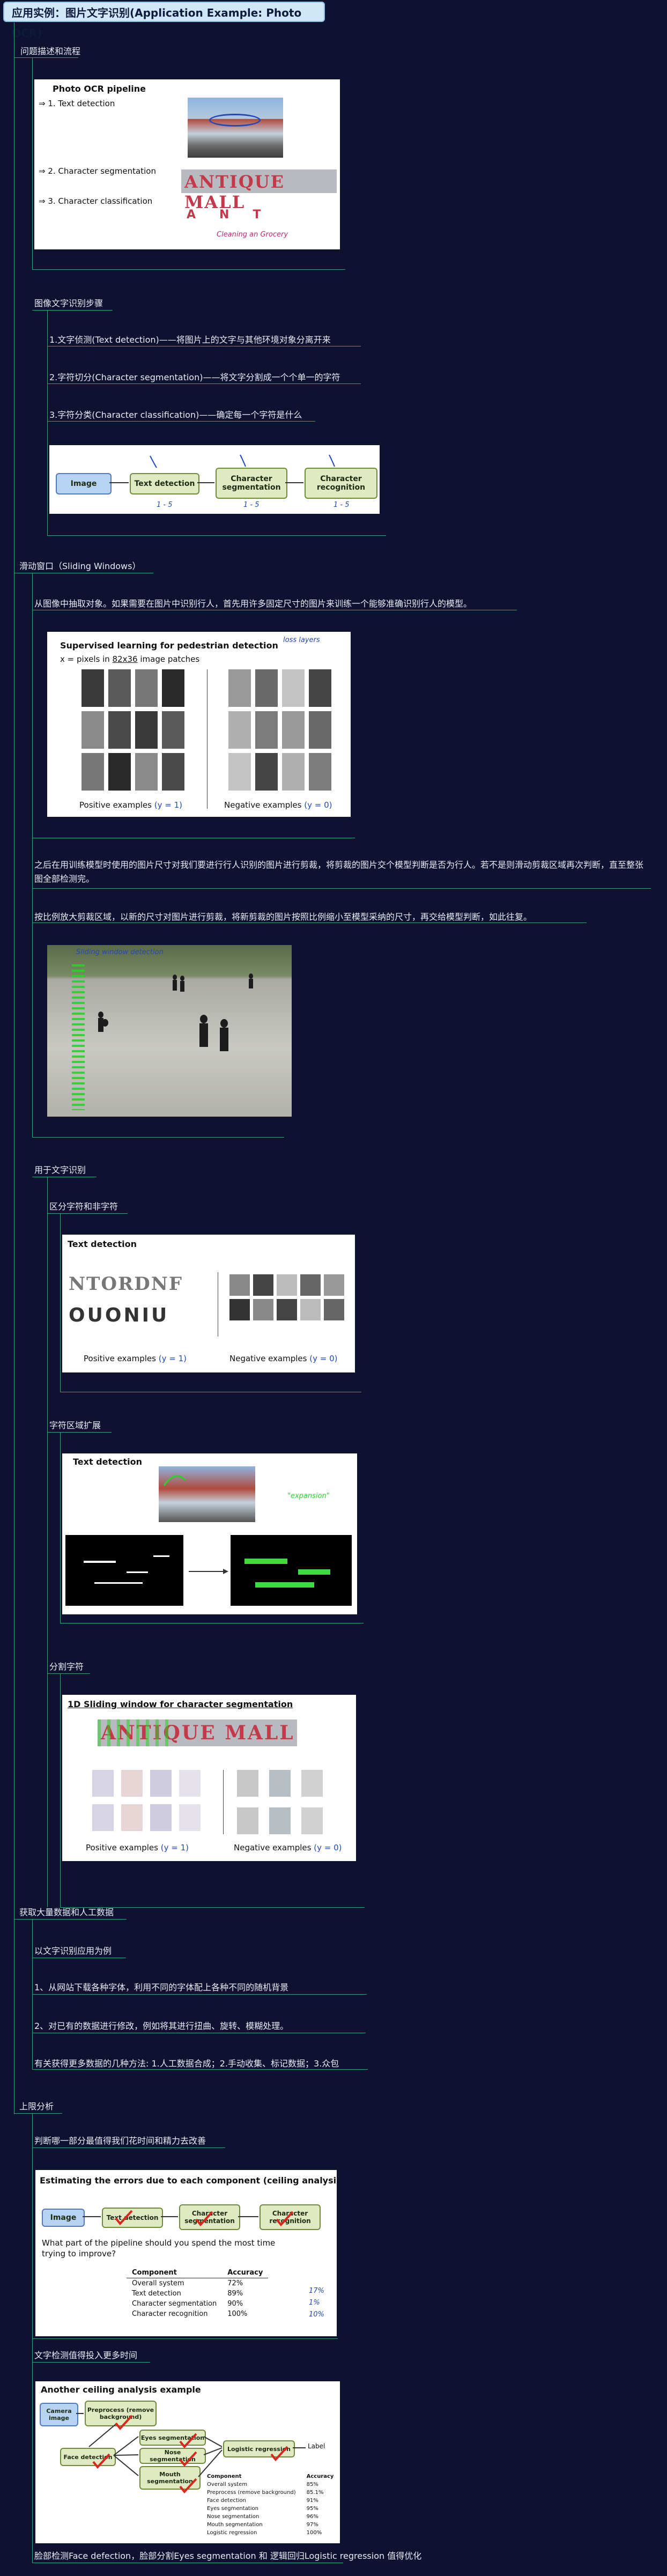  I want to click on data-method-2: 2、对已有的数据进行修改，例如将其进行扭曲、旋转、模糊处理。, so click(161, 2026).